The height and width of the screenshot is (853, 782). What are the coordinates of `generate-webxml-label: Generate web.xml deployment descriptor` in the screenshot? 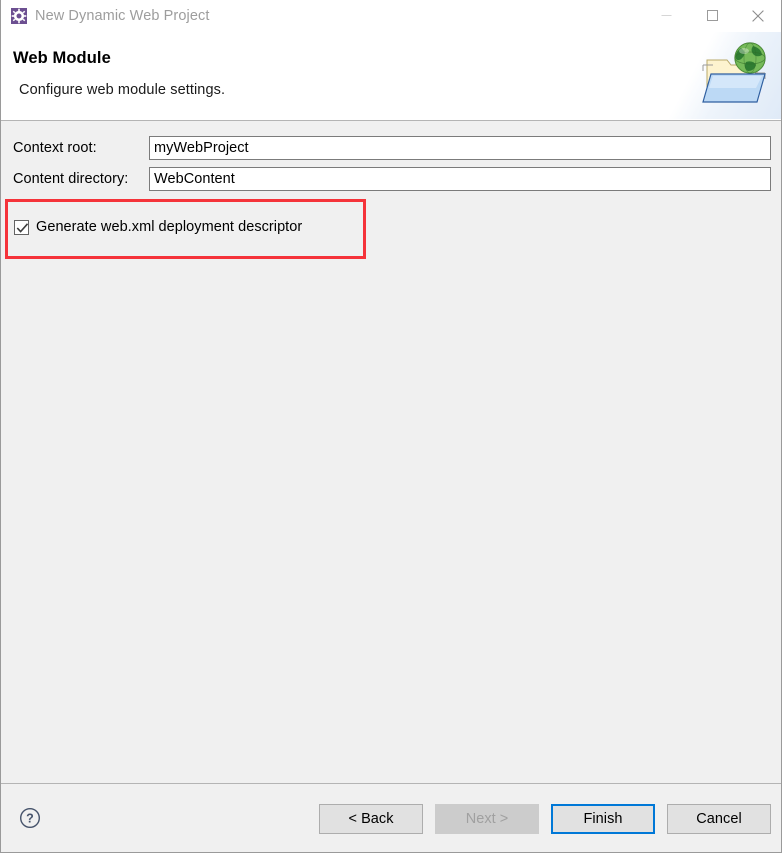 It's located at (169, 227).